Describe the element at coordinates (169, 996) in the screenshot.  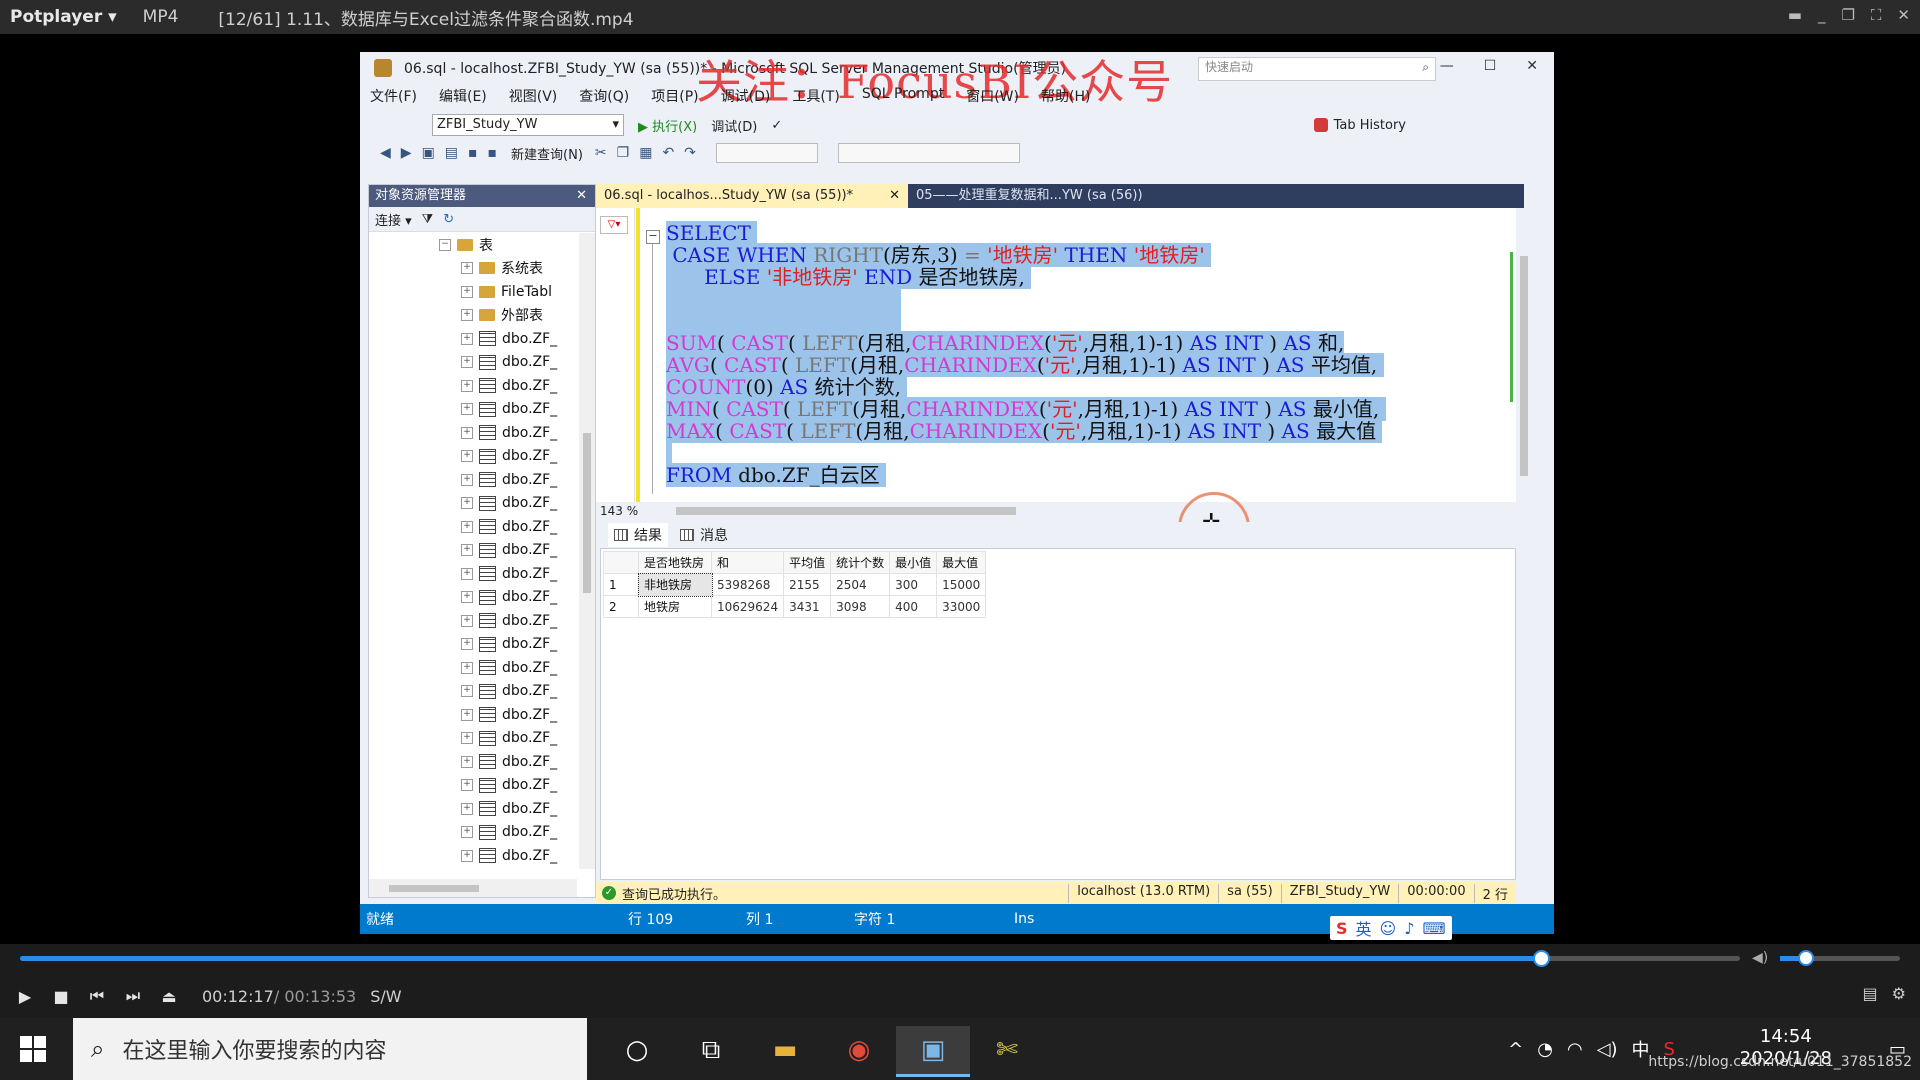
I see `eject-icon: ⏏` at that location.